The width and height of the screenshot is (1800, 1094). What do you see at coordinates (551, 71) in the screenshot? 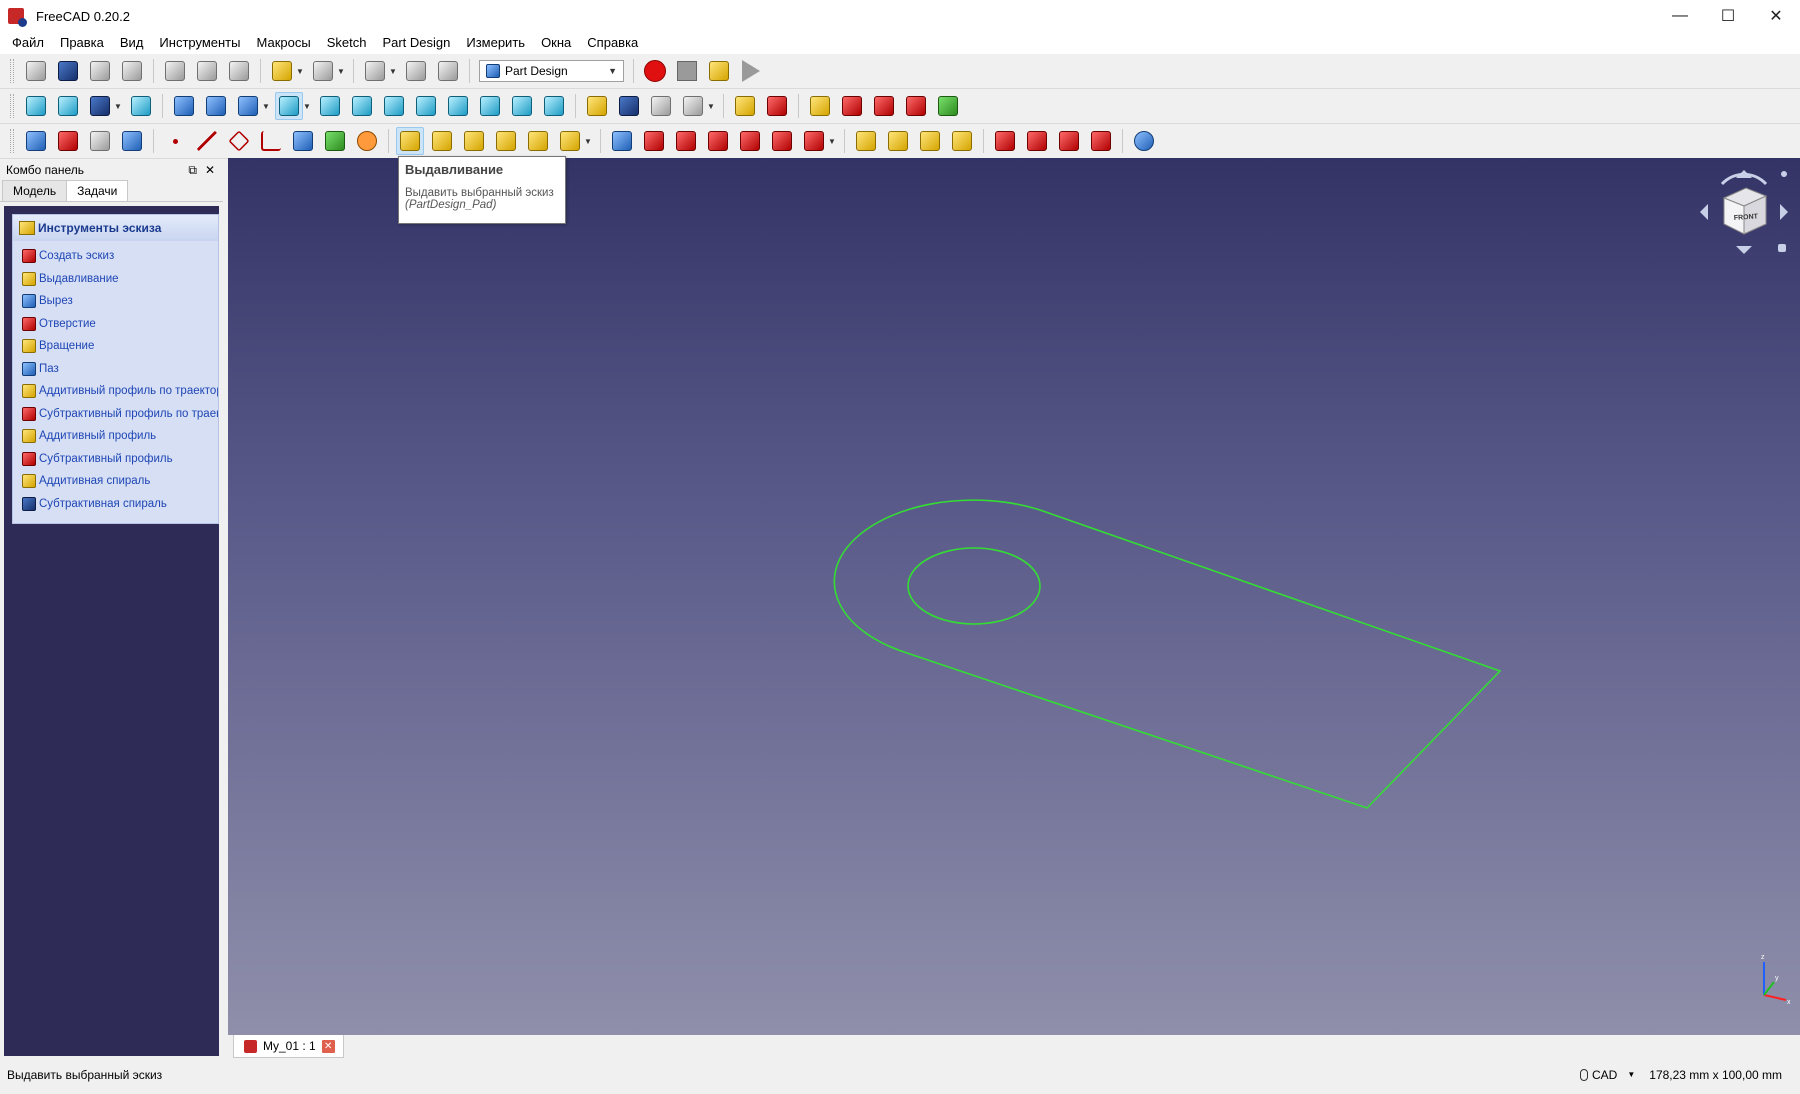
I see `workbench-selector: Part Design ▼` at bounding box center [551, 71].